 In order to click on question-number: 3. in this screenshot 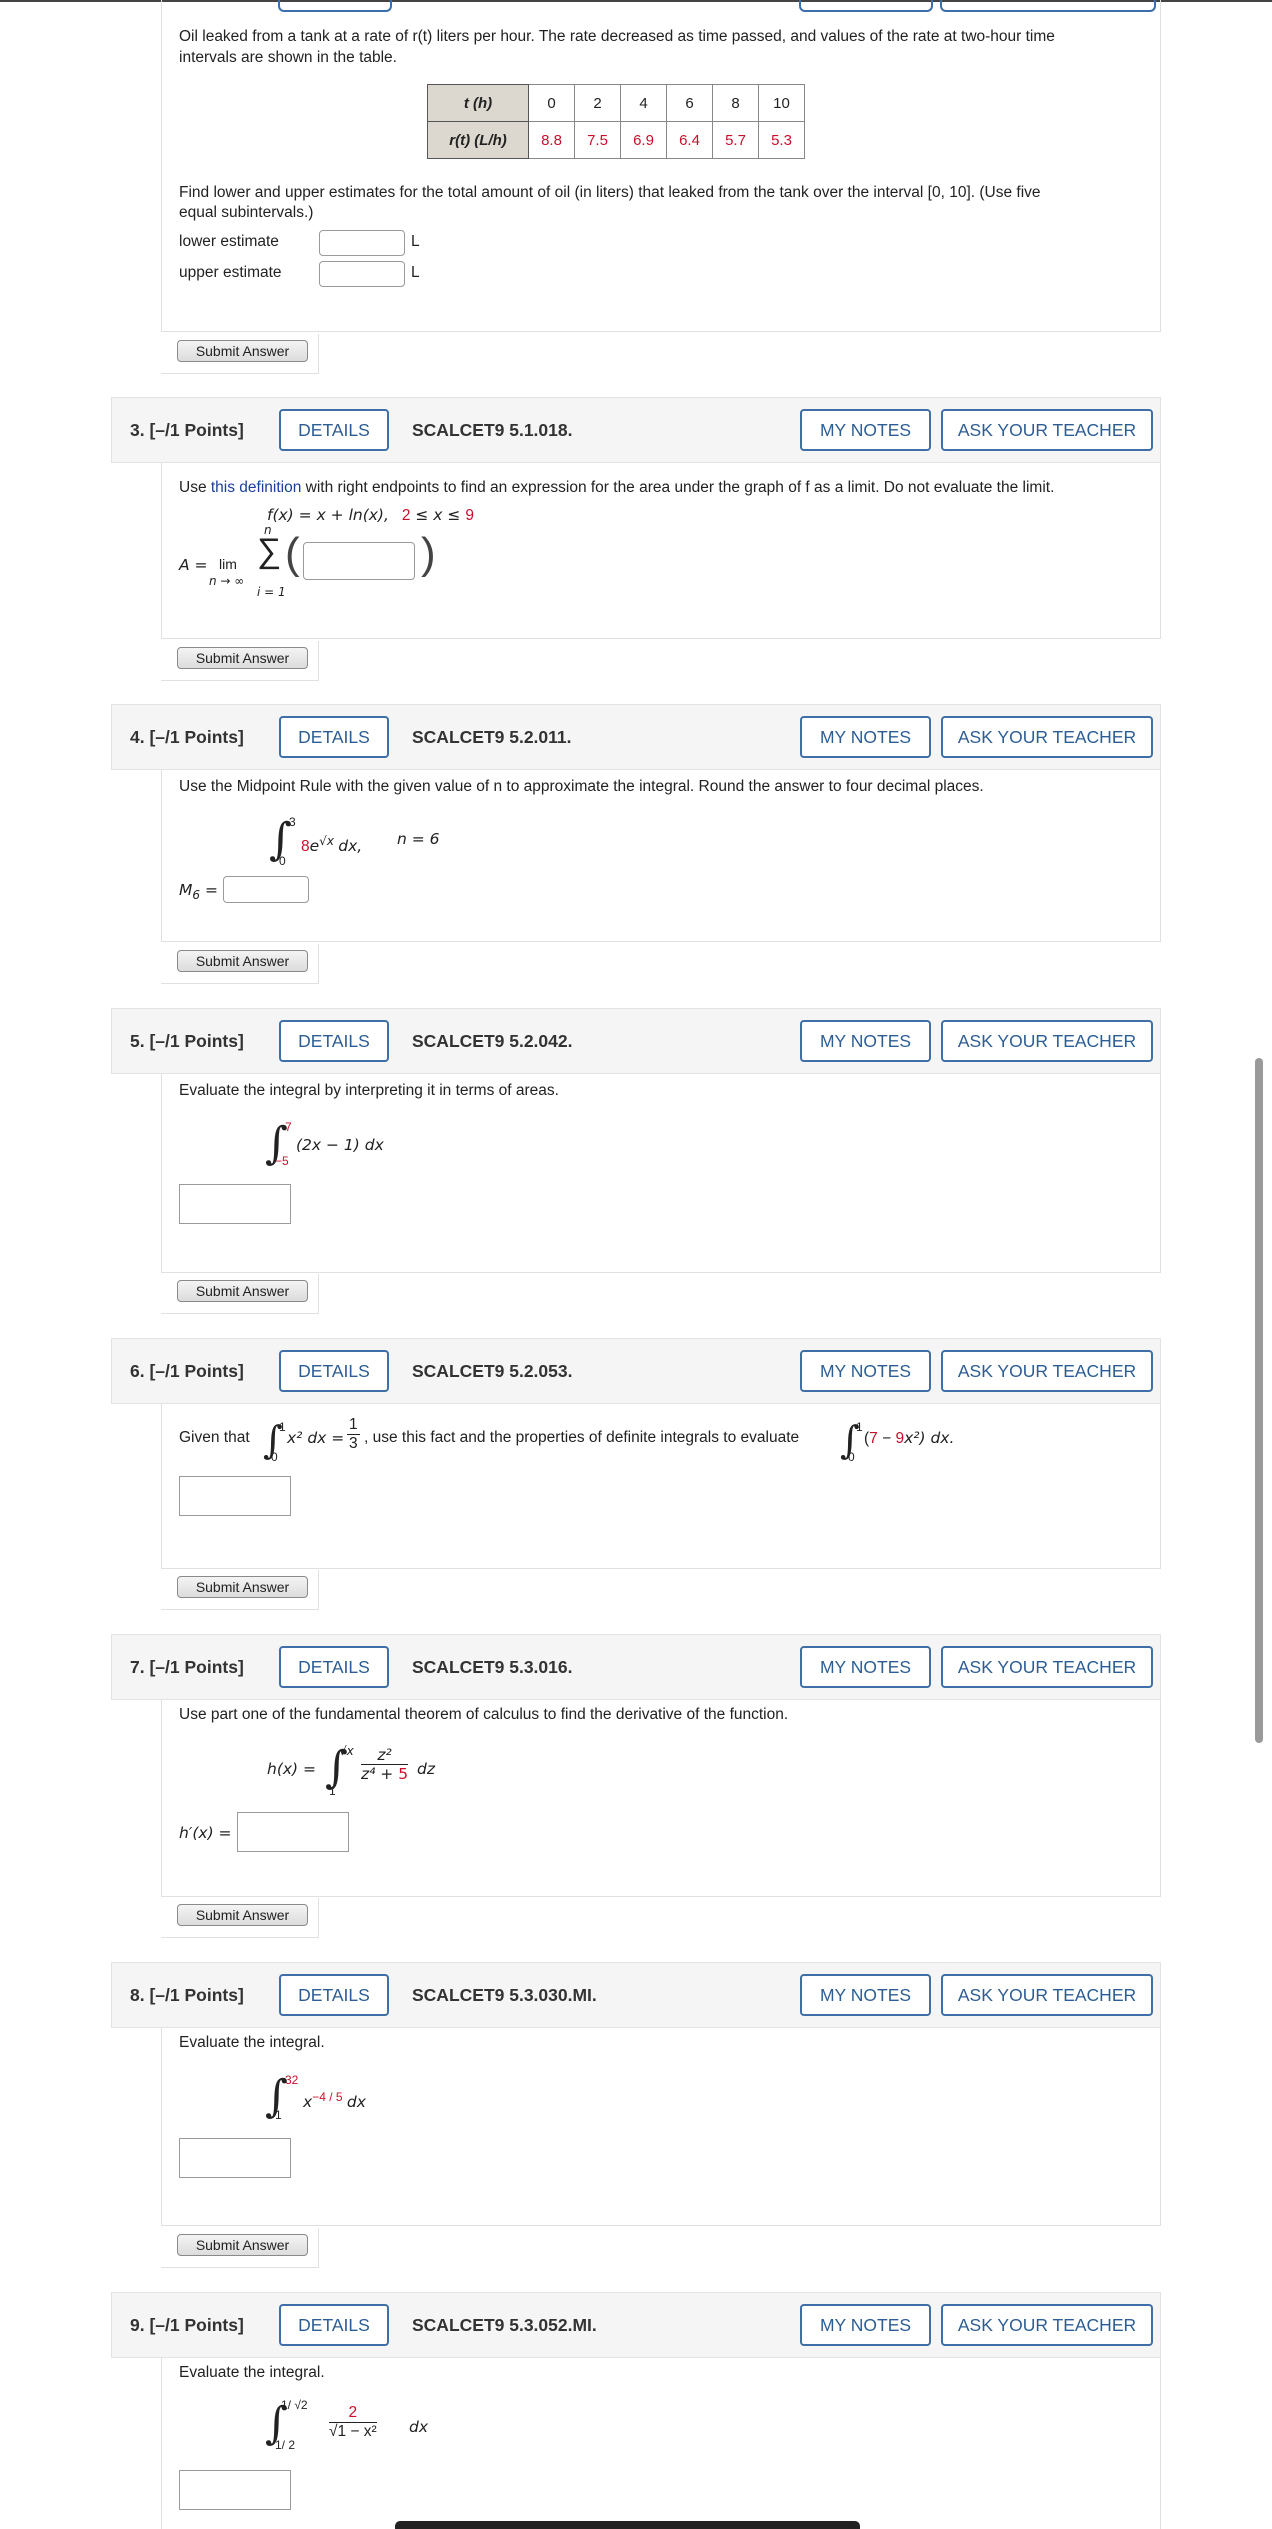, I will do `click(137, 430)`.